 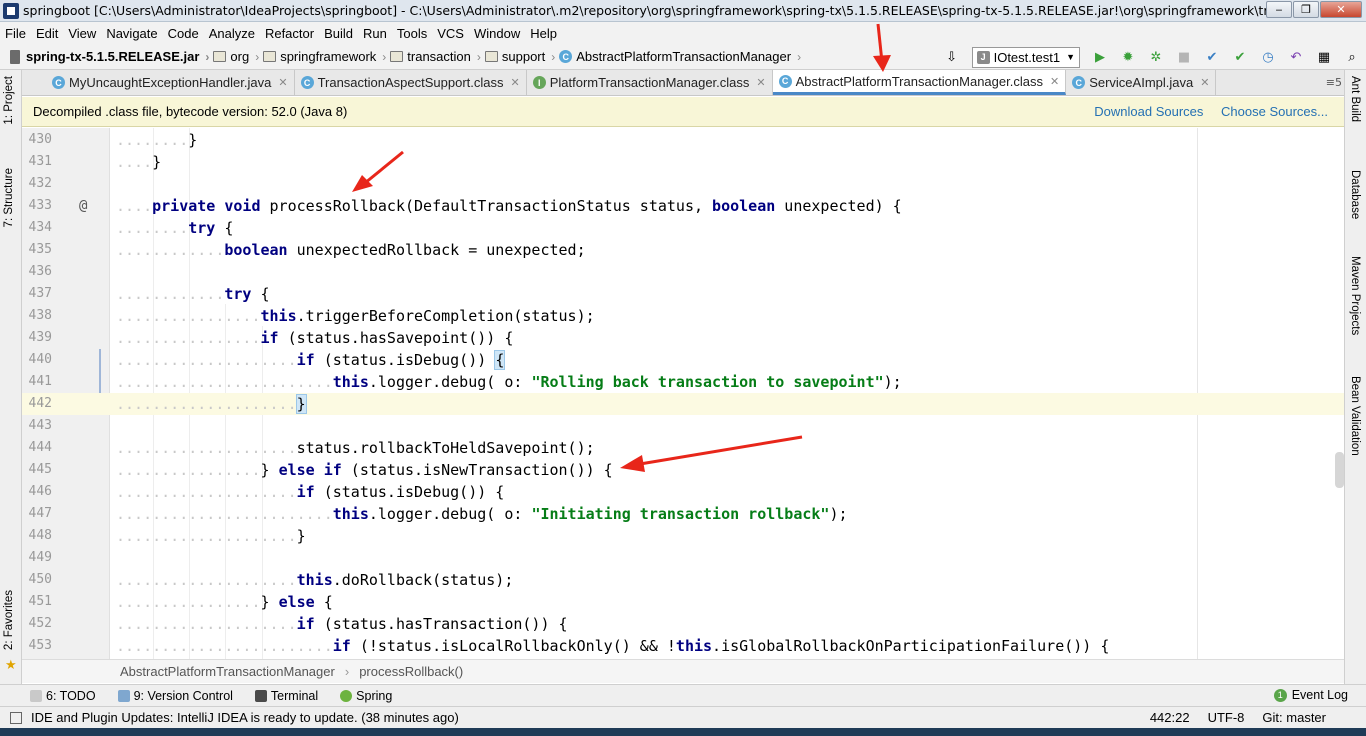 I want to click on coverage-button: ✲, so click(x=1156, y=57).